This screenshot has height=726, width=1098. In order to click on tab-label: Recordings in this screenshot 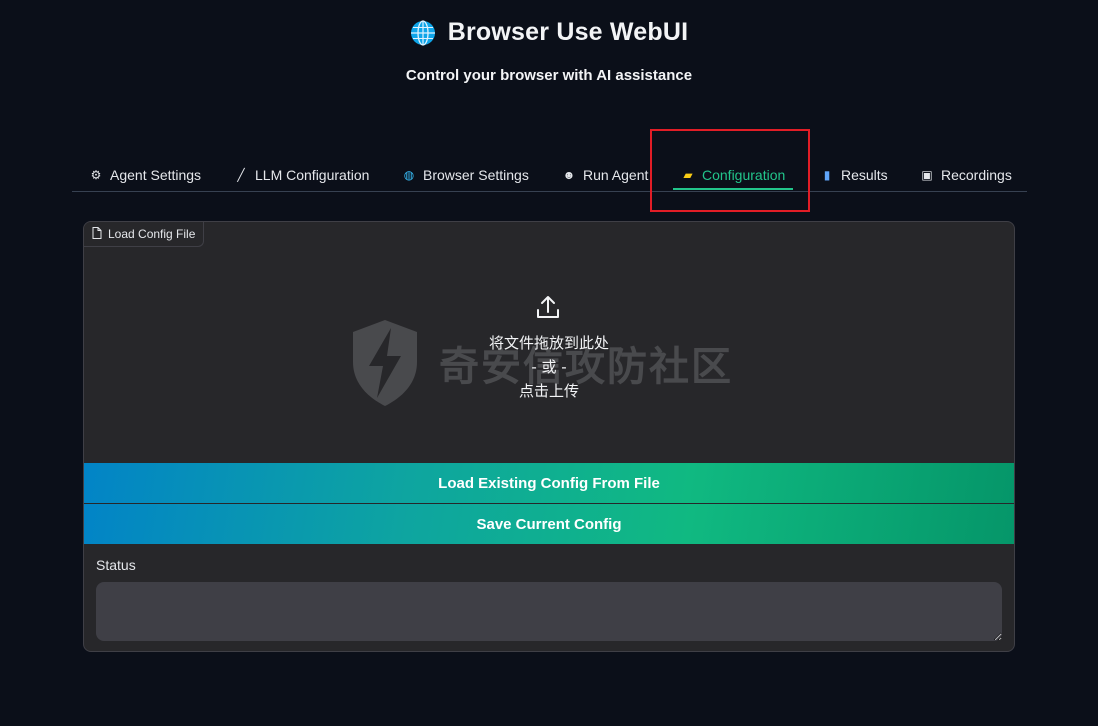, I will do `click(976, 175)`.